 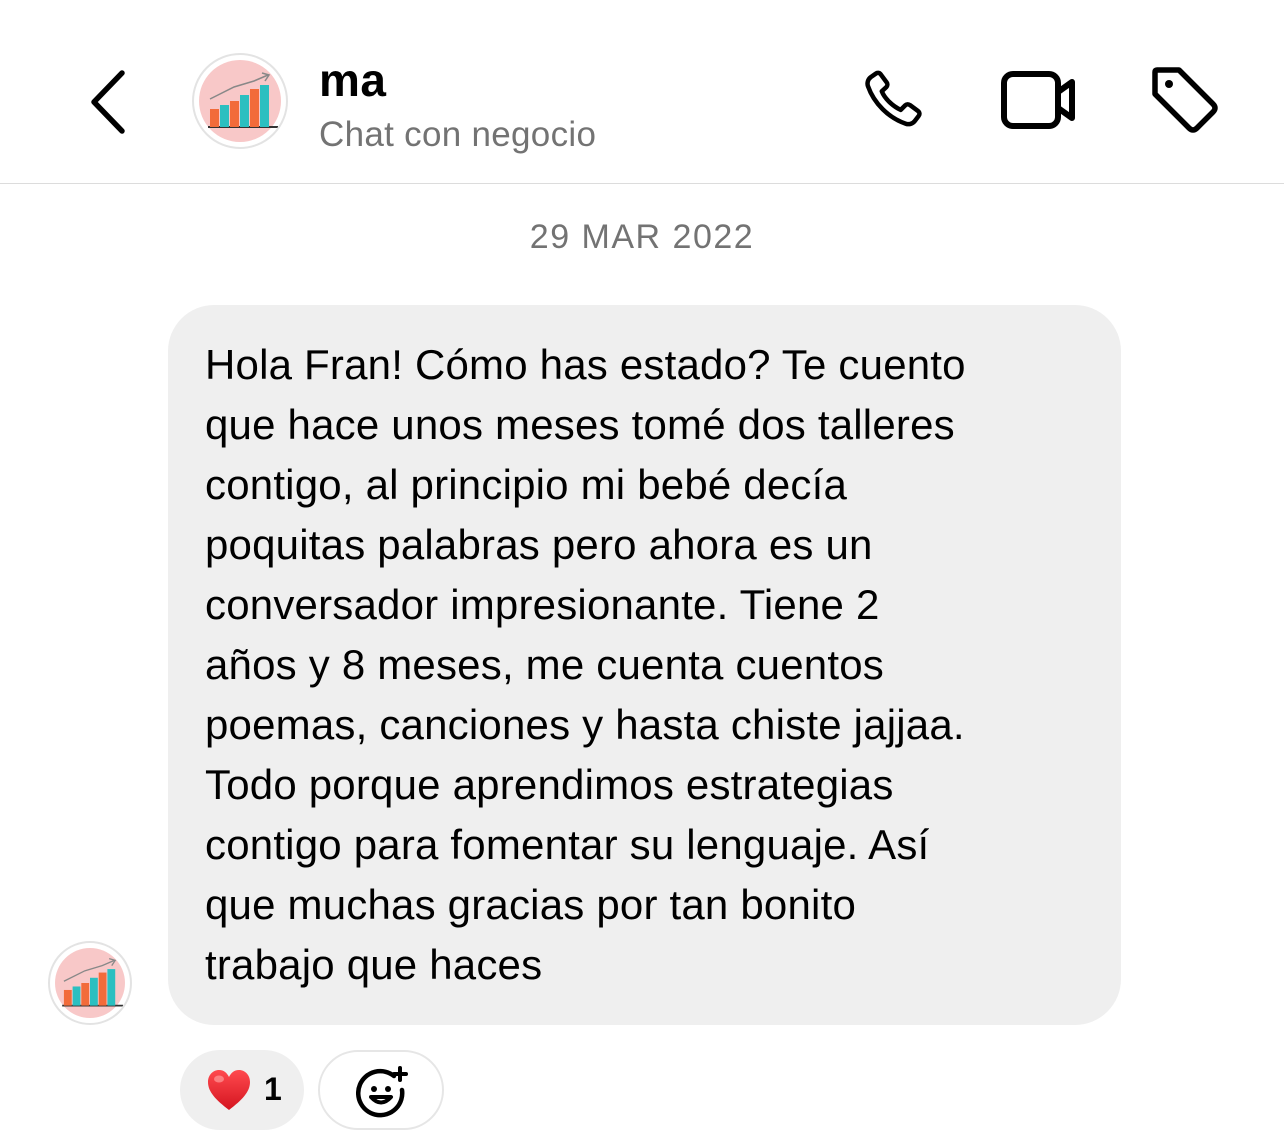 I want to click on message-line: contigo, al principio mi bebé decía, so click(x=526, y=484).